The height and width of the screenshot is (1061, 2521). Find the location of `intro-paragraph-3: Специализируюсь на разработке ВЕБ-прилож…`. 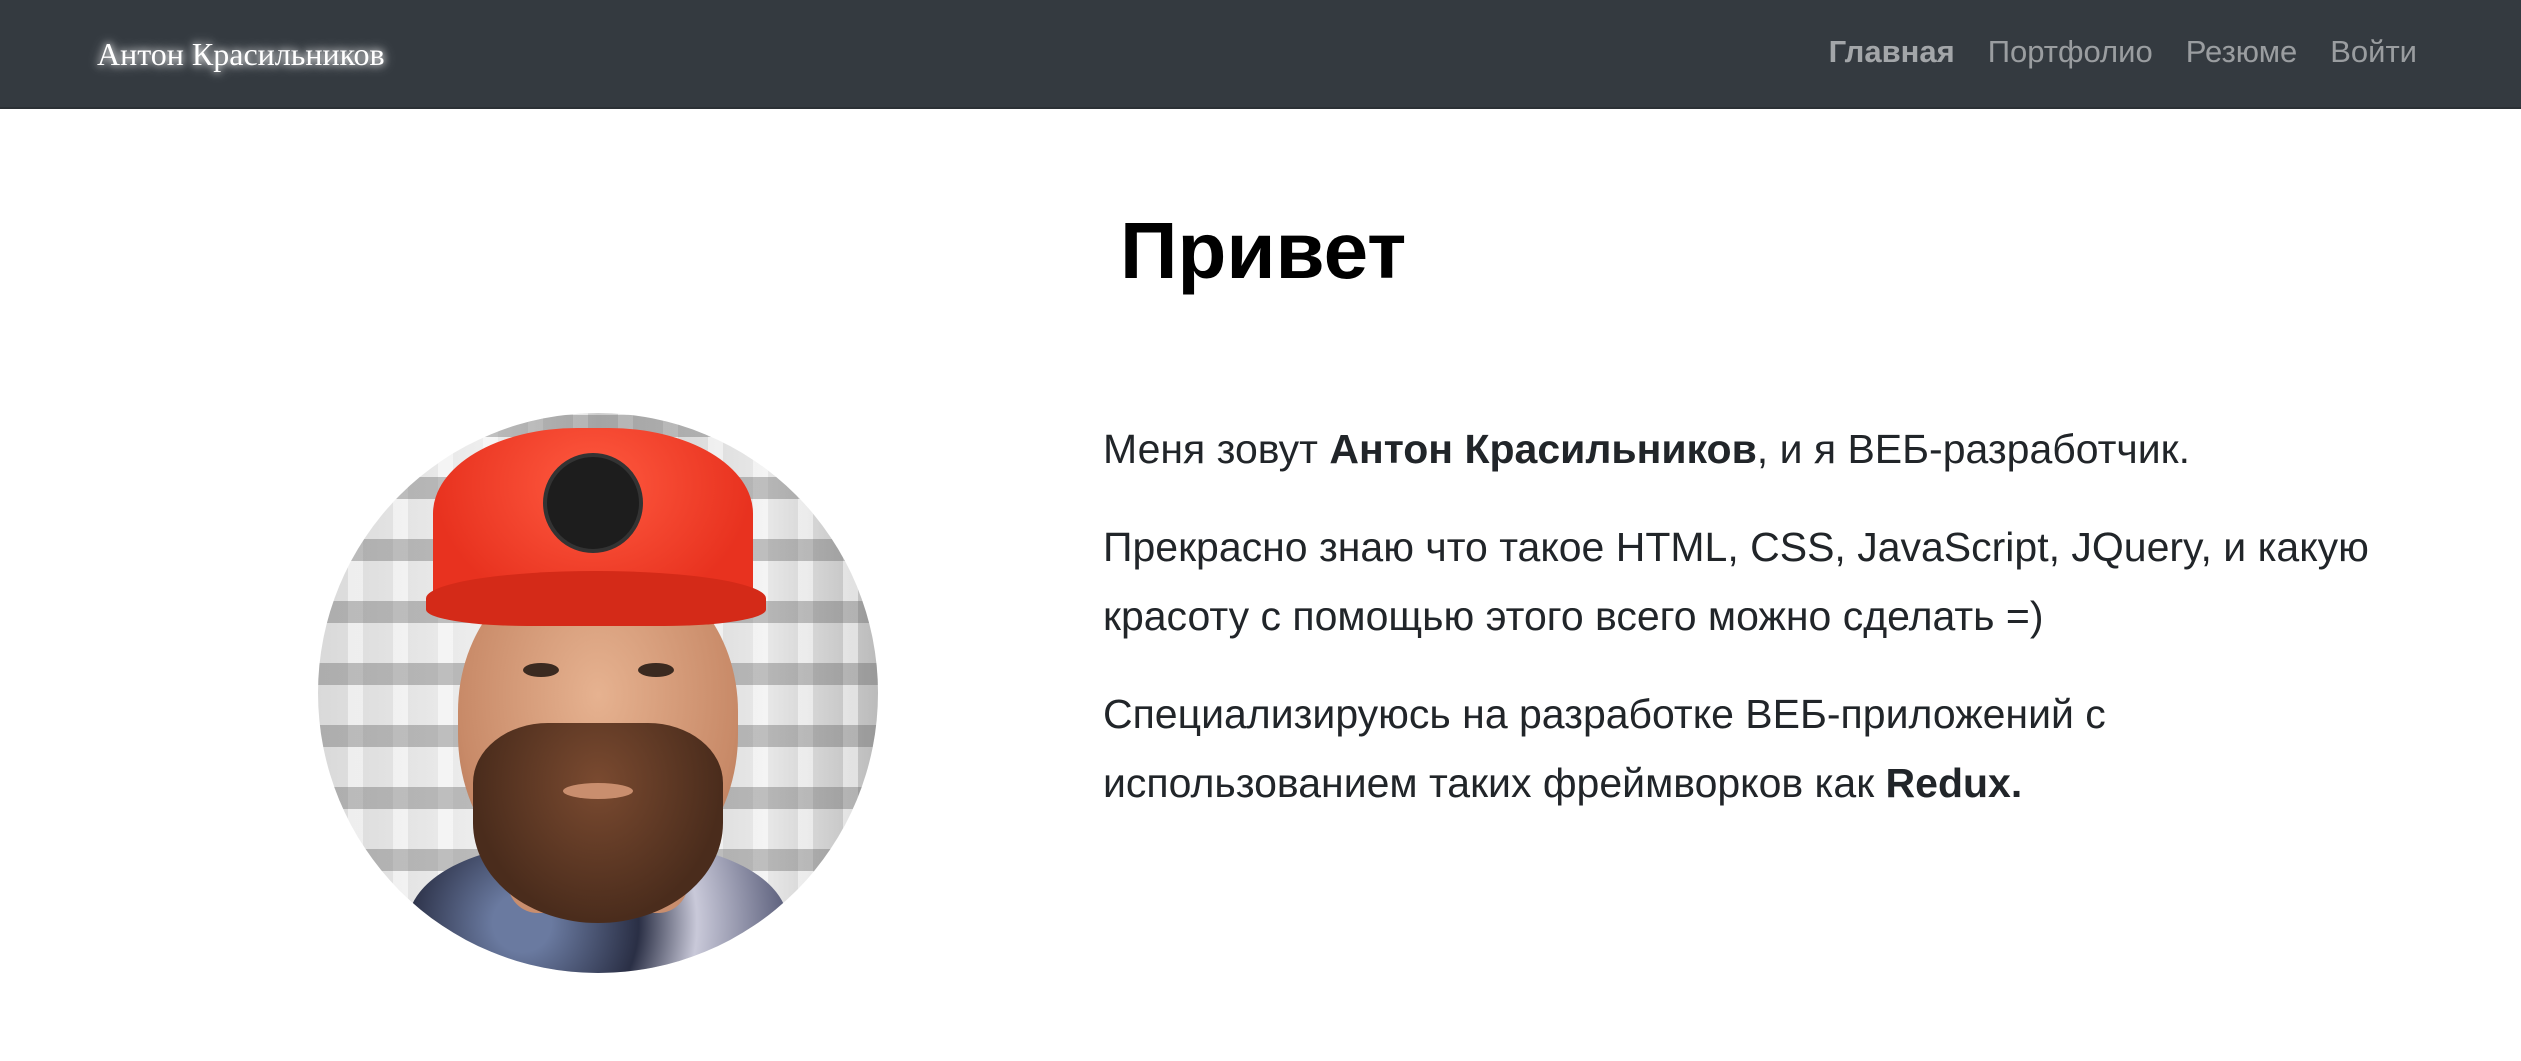

intro-paragraph-3: Специализируюсь на разработке ВЕБ-прилож… is located at coordinates (1604, 748).